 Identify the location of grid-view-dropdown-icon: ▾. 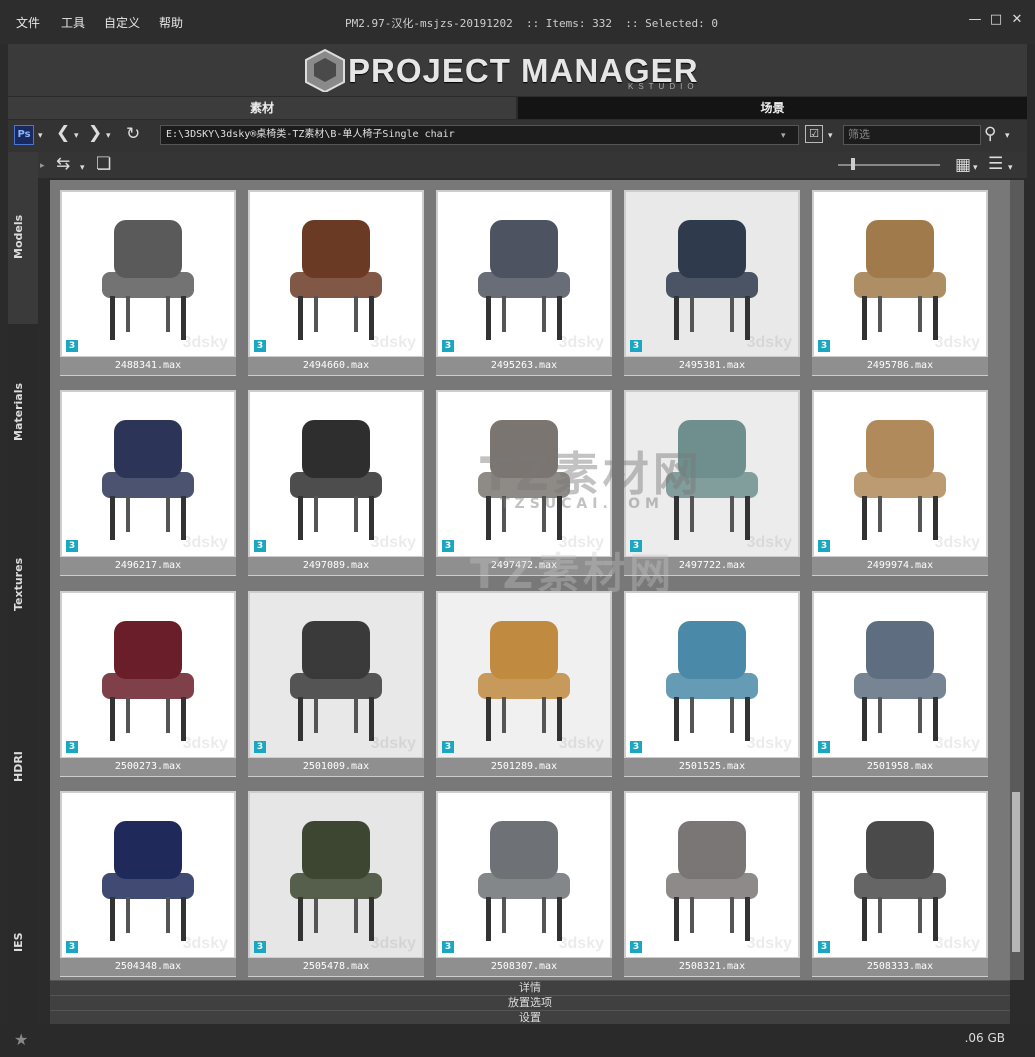
(975, 168).